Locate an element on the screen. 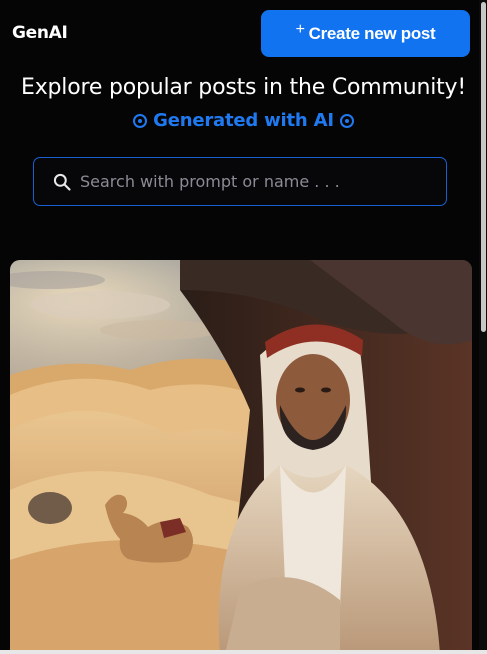 Image resolution: width=487 pixels, height=654 pixels. create-new-post-label: Create new post is located at coordinates (372, 33).